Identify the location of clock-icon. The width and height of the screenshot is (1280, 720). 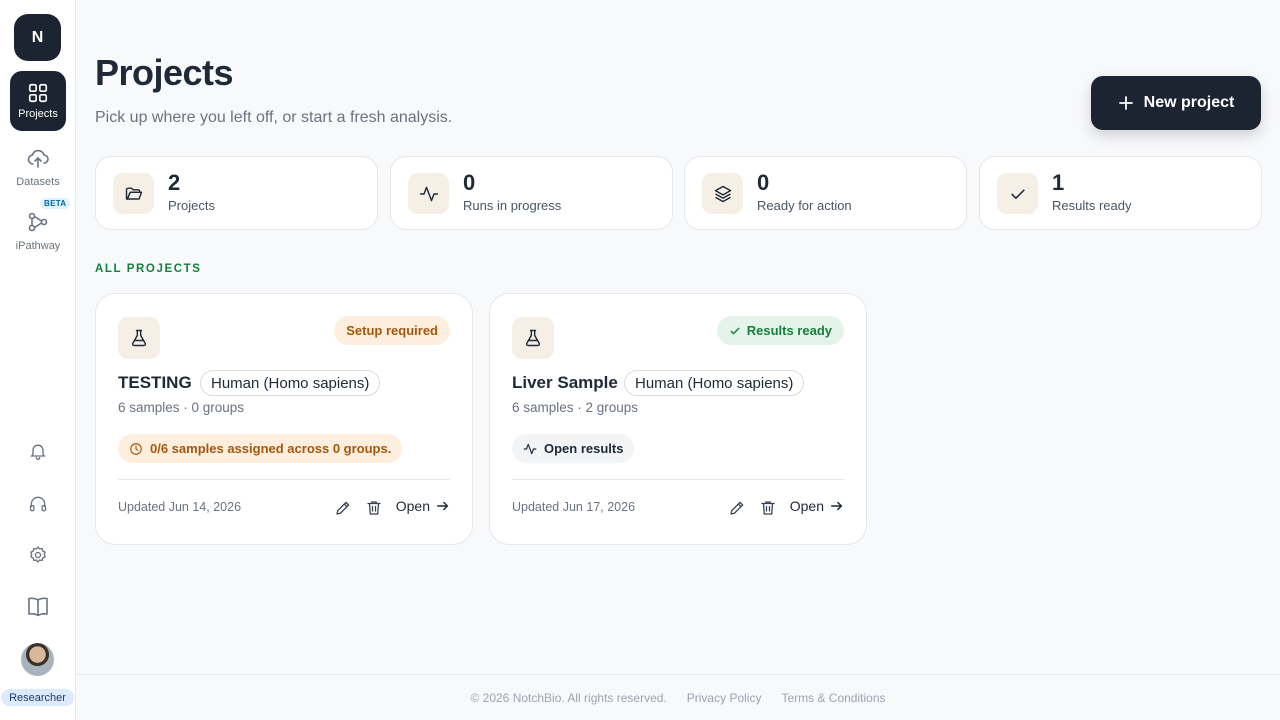
(136, 448).